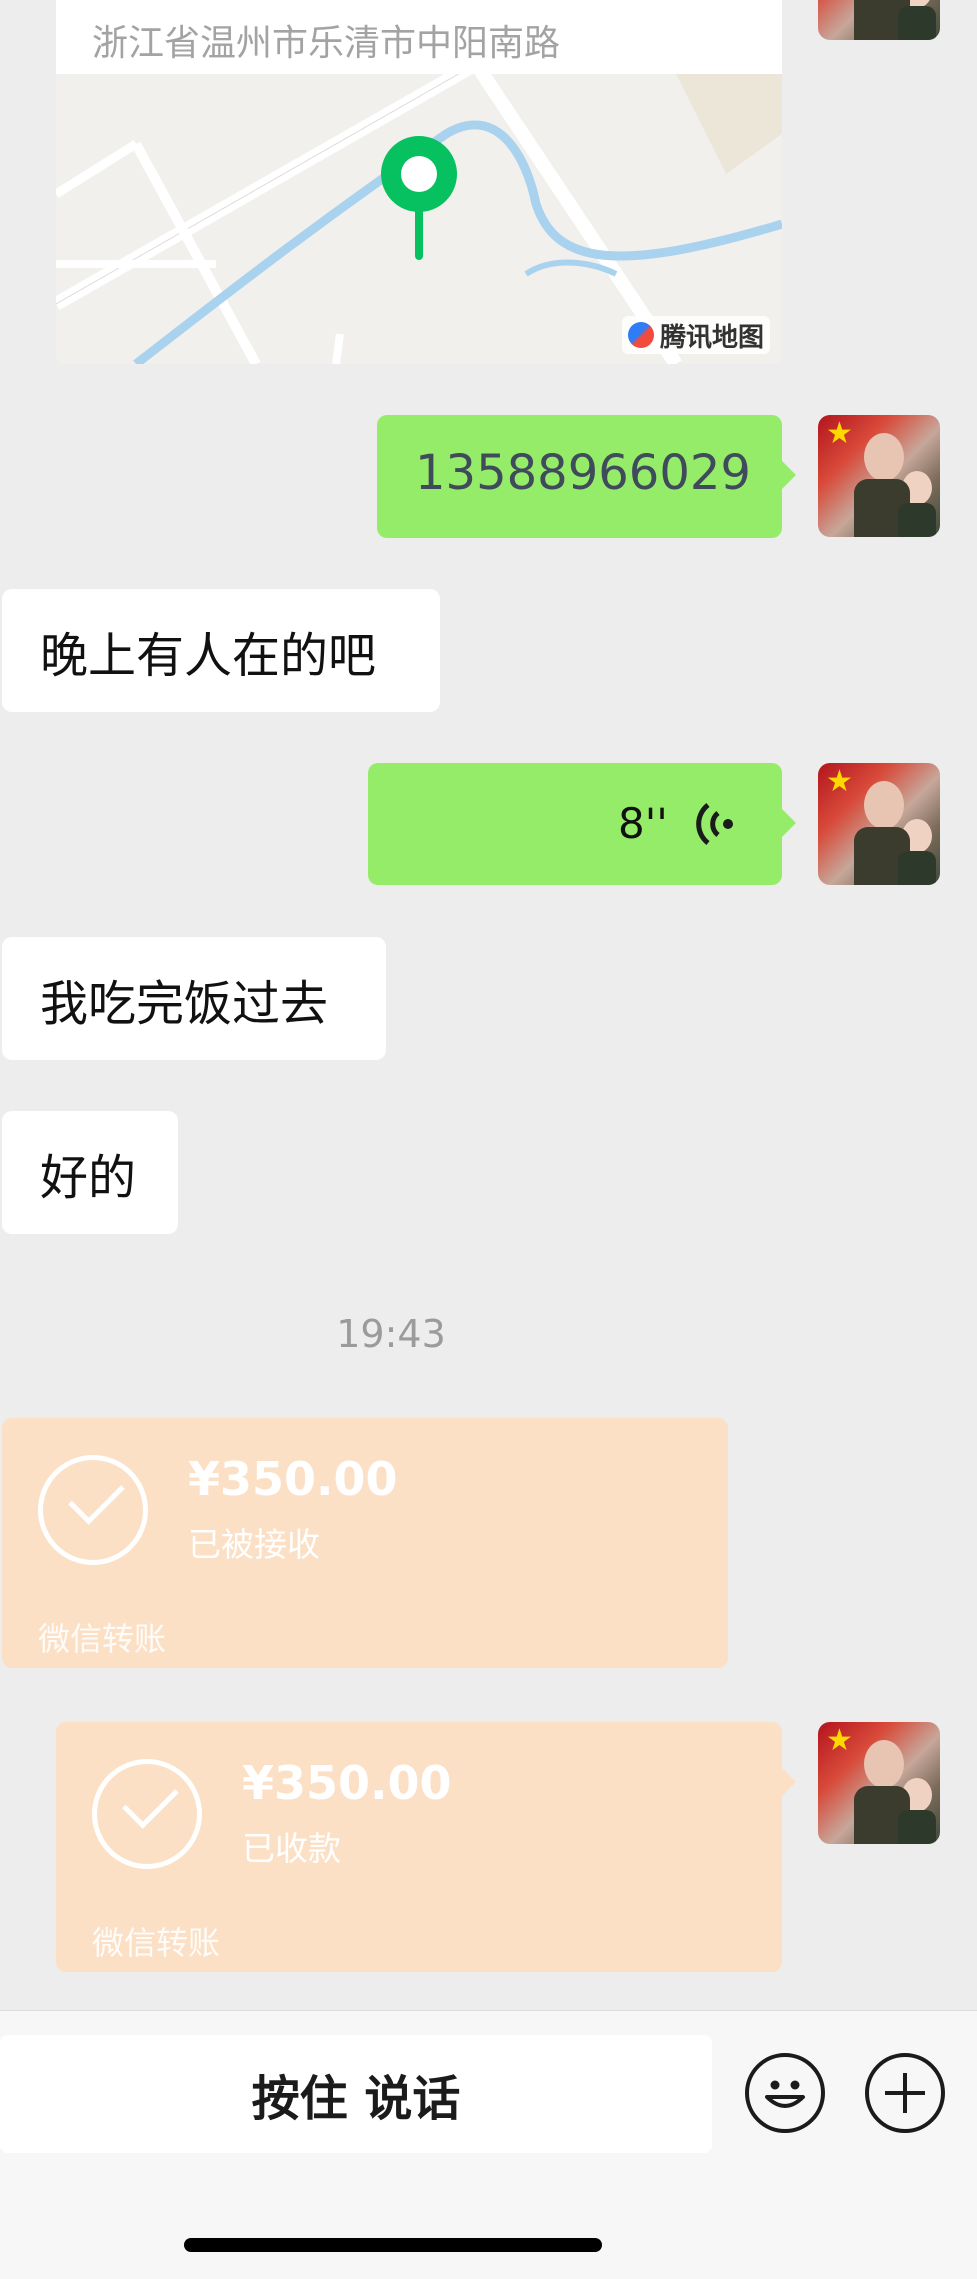  I want to click on voice-duration: 8'', so click(643, 823).